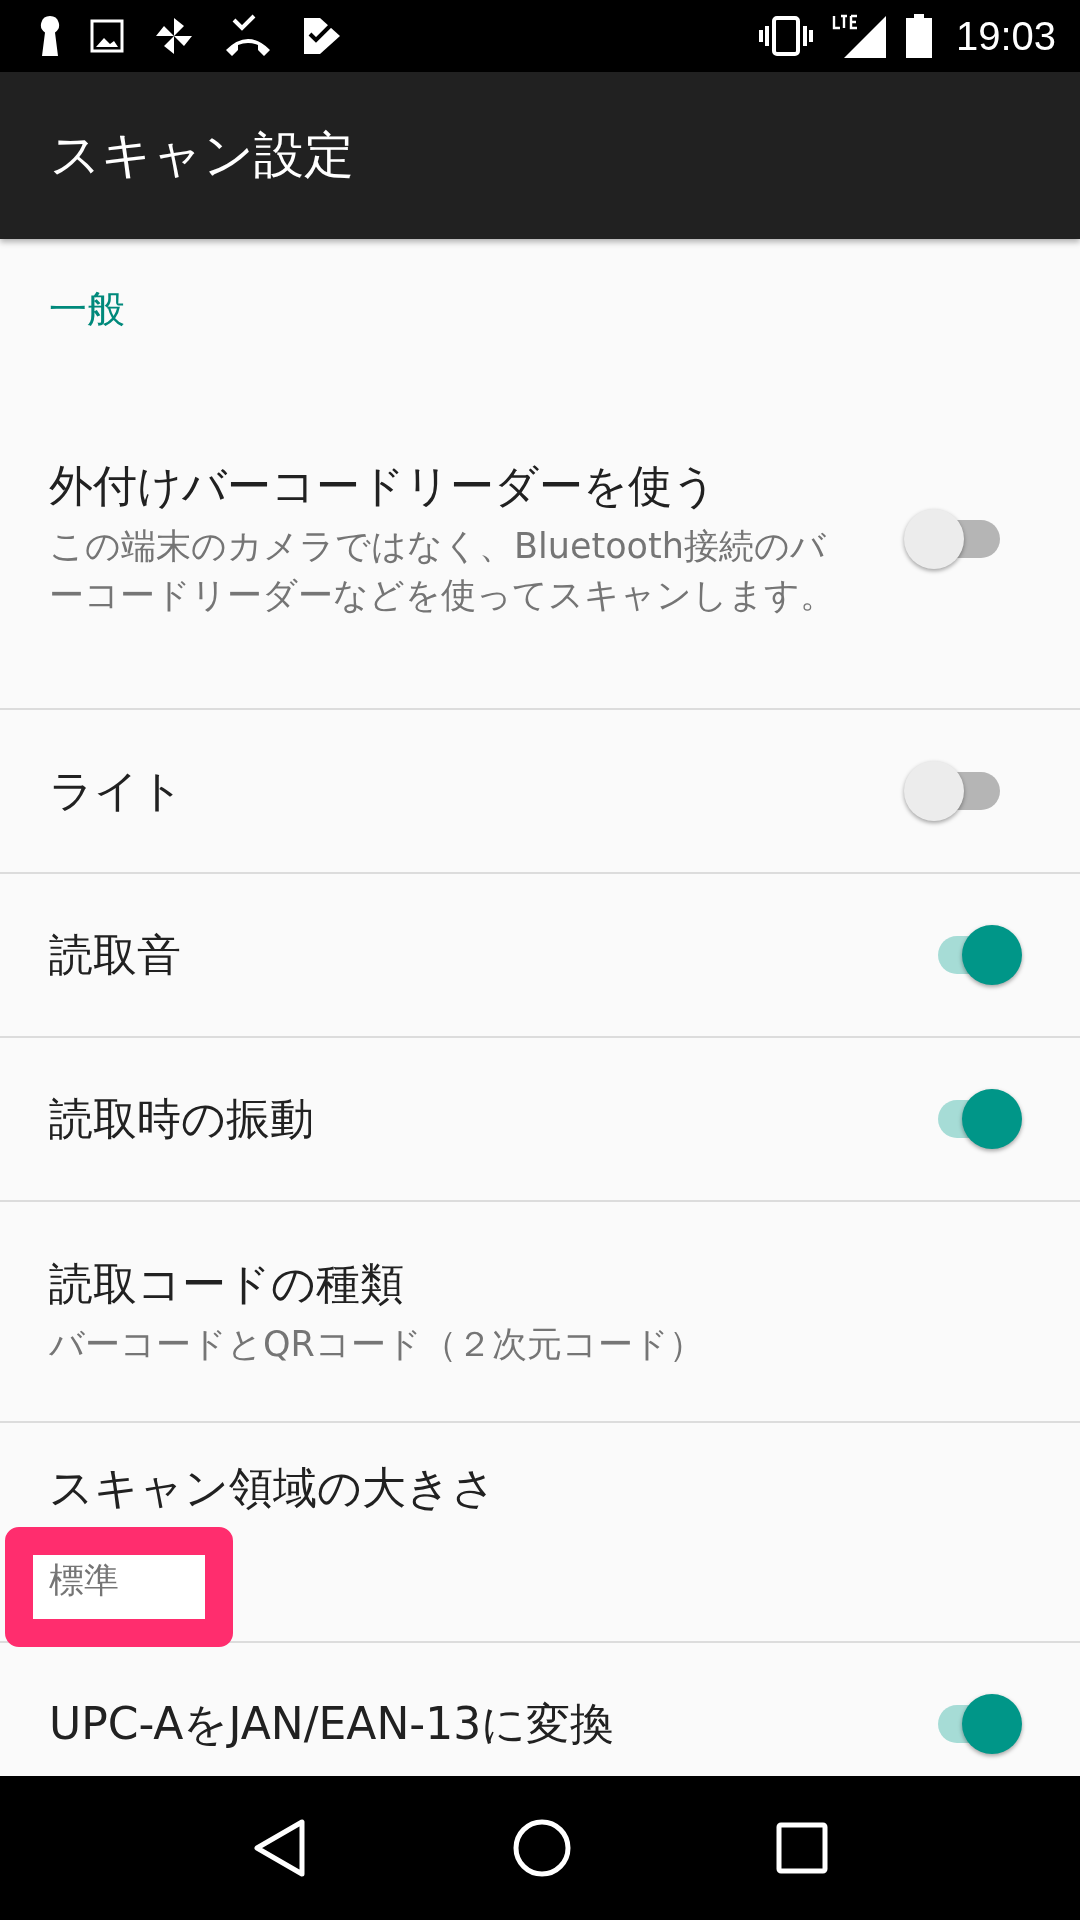 The height and width of the screenshot is (1920, 1080). What do you see at coordinates (116, 790) in the screenshot?
I see `setting-title: ライト` at bounding box center [116, 790].